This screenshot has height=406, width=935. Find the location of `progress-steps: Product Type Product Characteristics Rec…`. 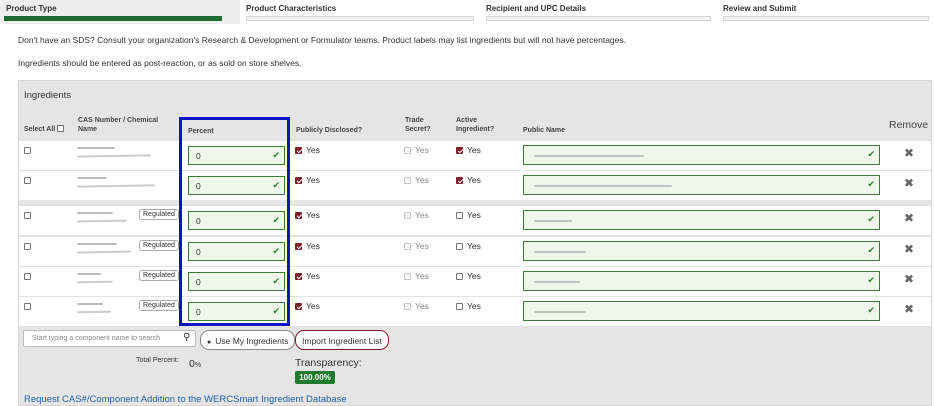

progress-steps: Product Type Product Characteristics Rec… is located at coordinates (467, 12).